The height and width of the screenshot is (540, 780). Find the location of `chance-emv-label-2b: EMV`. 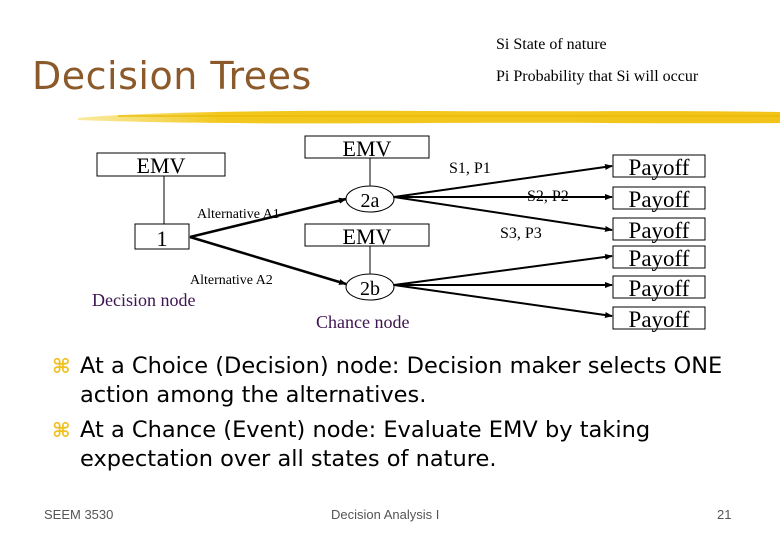

chance-emv-label-2b: EMV is located at coordinates (367, 236).